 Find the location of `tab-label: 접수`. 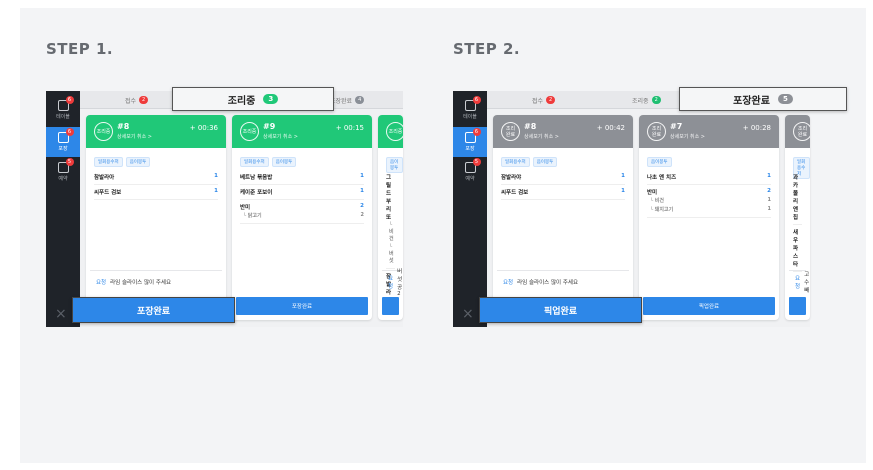

tab-label: 접수 is located at coordinates (538, 101).